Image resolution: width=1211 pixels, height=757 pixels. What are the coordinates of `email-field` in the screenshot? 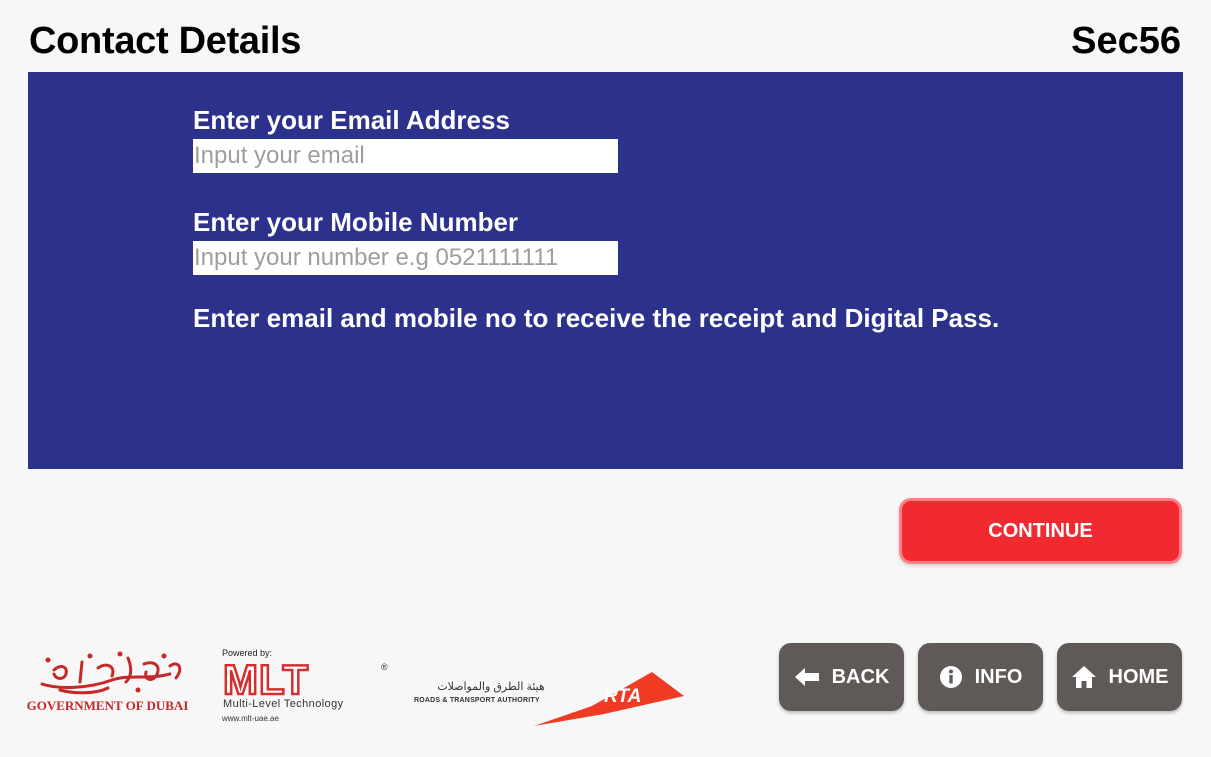 It's located at (405, 156).